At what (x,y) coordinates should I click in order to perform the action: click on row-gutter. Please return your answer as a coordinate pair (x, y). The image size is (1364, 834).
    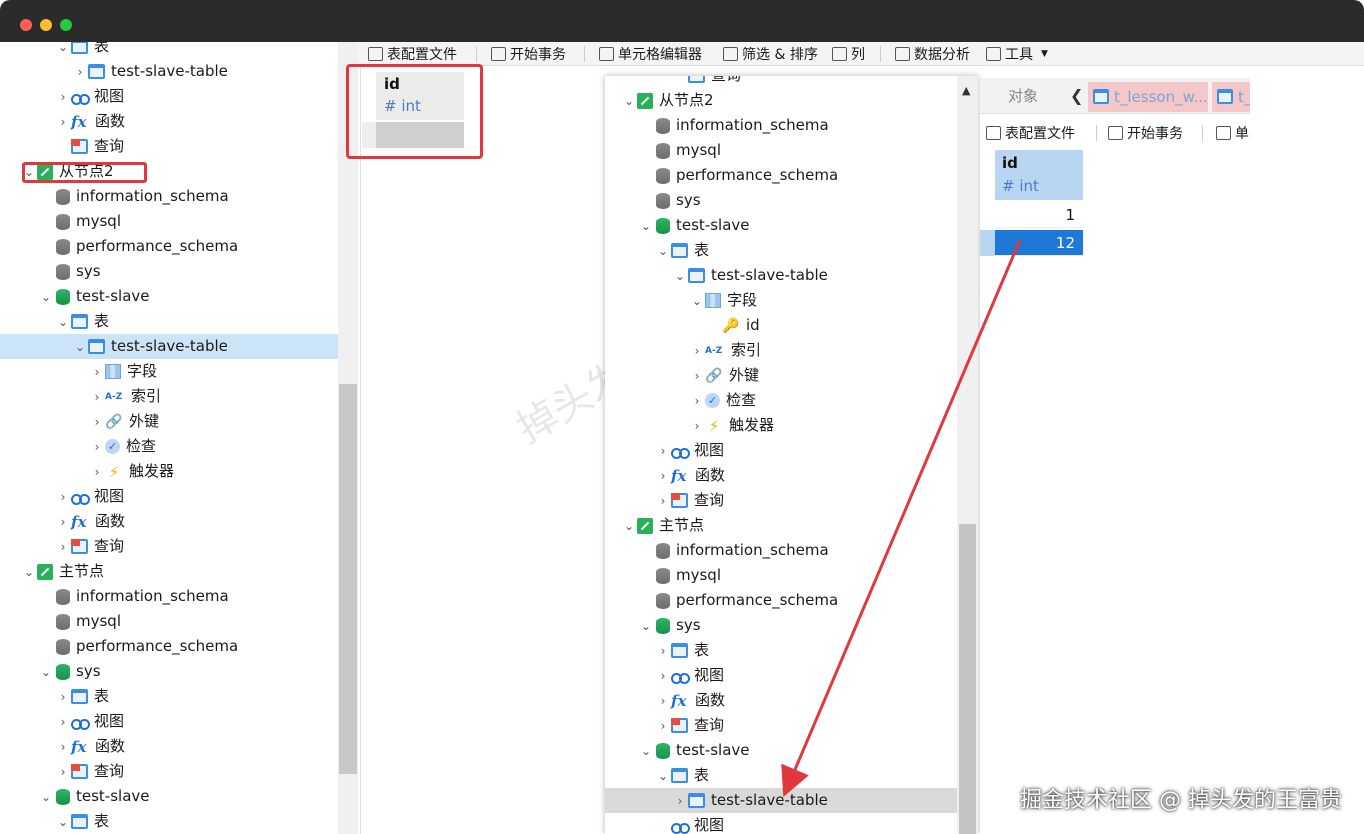
    Looking at the image, I should click on (987, 243).